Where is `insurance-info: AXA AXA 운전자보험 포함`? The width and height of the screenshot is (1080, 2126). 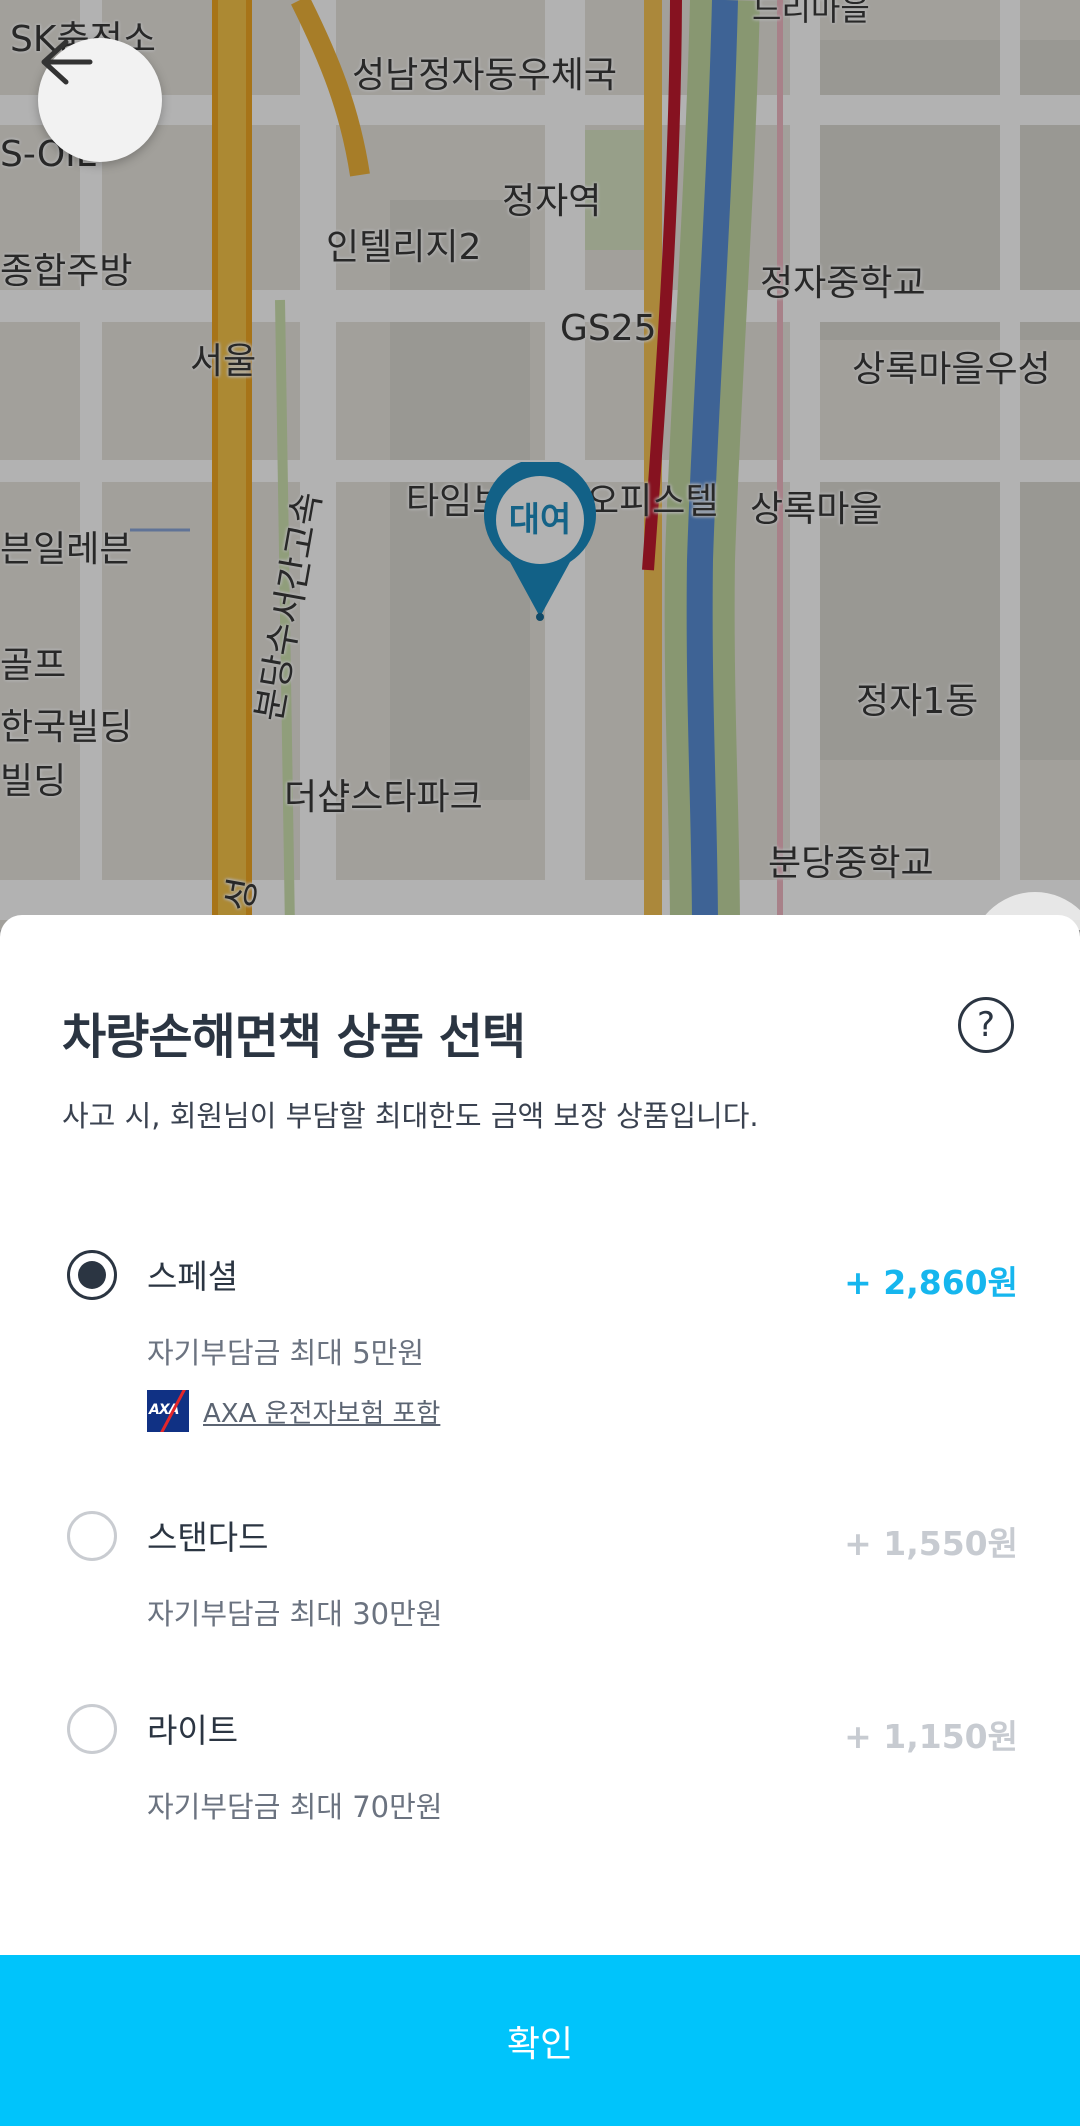 insurance-info: AXA AXA 운전자보험 포함 is located at coordinates (293, 1411).